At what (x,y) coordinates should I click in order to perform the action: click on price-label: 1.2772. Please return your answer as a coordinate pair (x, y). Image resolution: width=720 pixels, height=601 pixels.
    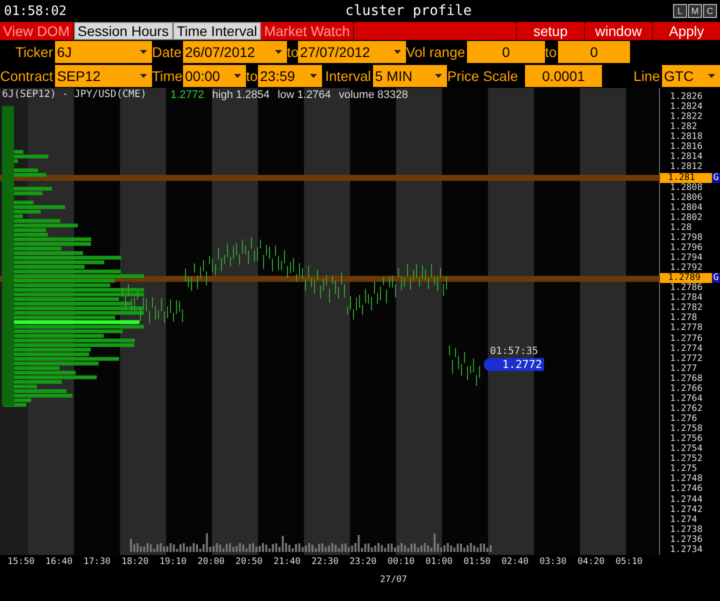
    Looking at the image, I should click on (686, 359).